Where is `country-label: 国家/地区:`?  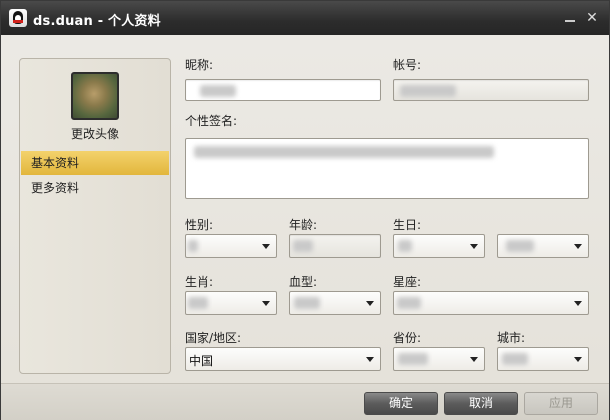 country-label: 国家/地区: is located at coordinates (213, 338).